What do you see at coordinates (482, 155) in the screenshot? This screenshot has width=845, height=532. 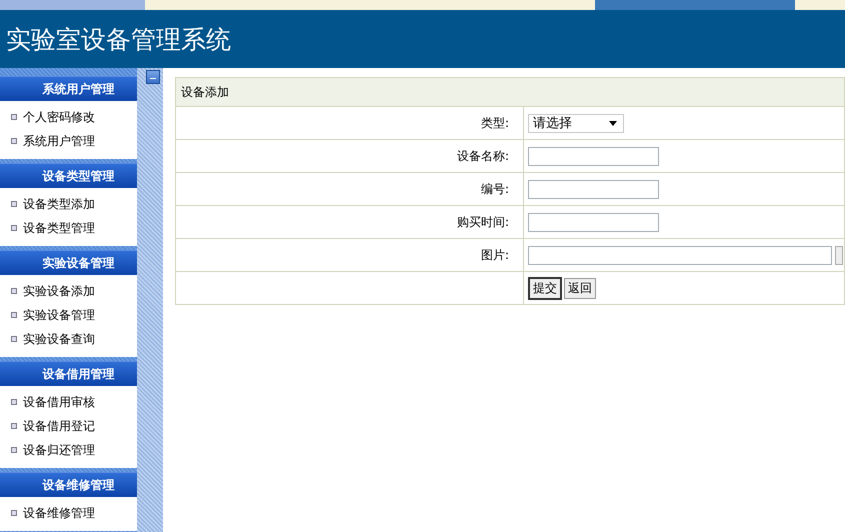 I see `field-label: 设备名称:` at bounding box center [482, 155].